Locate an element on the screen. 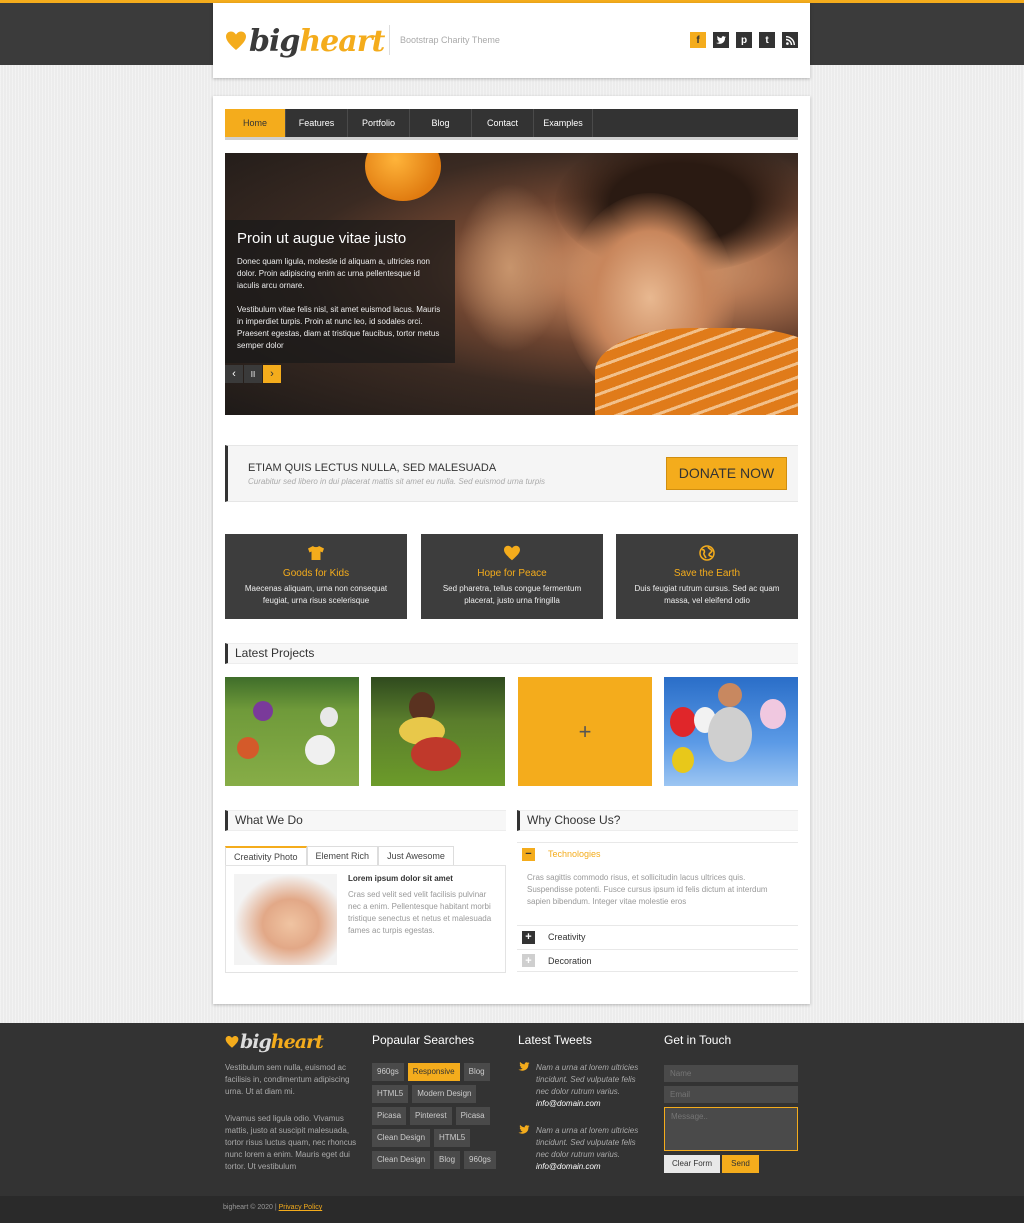  feature-title: Goods for Kids is located at coordinates (316, 573).